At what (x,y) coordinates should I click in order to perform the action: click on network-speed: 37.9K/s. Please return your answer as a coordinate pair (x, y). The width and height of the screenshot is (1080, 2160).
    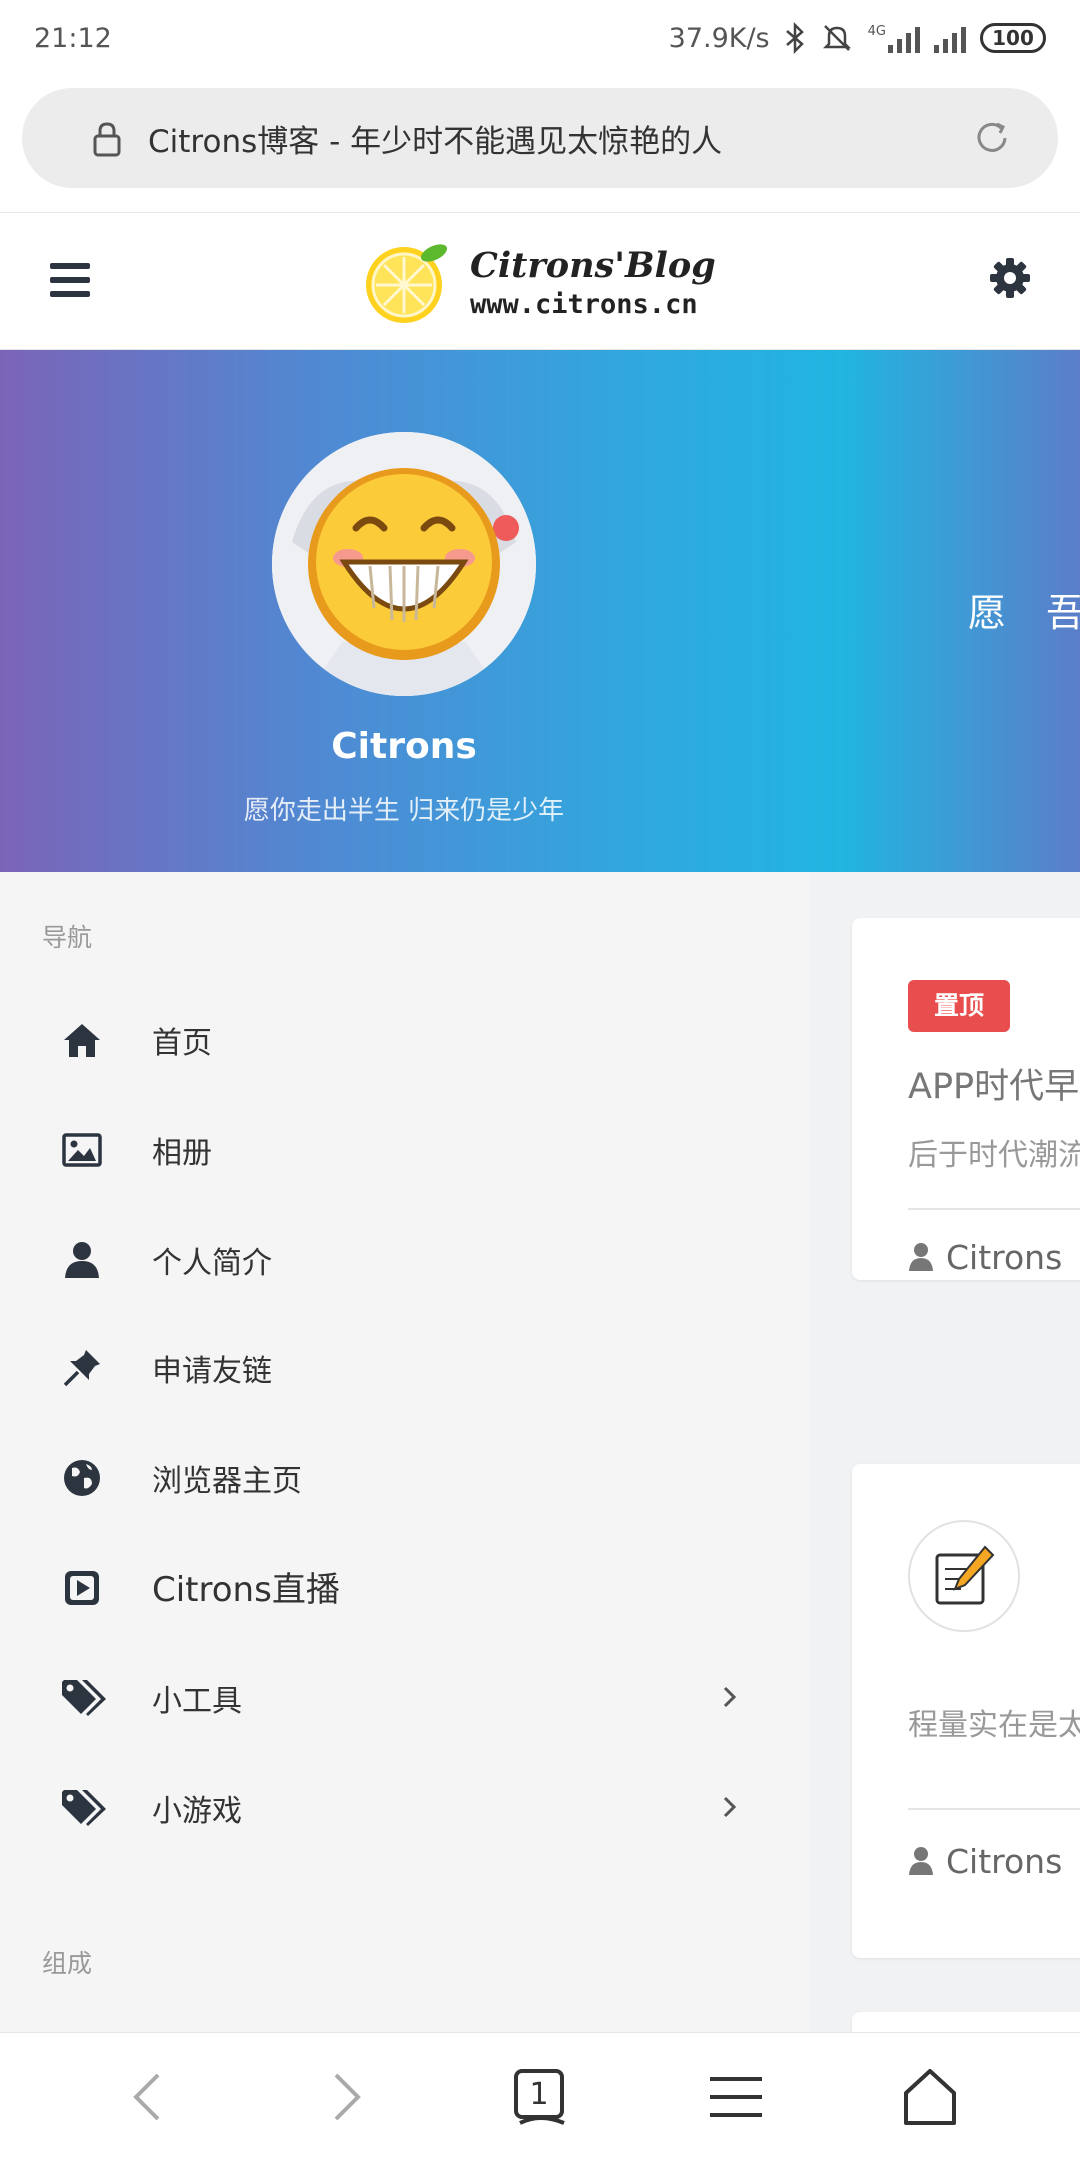
    Looking at the image, I should click on (719, 38).